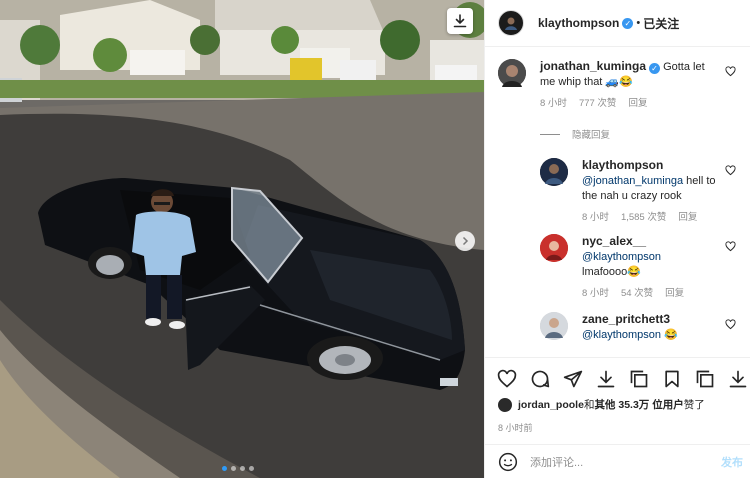 The image size is (750, 478). I want to click on likes-summary: jordan_poole 和 其他 35.3万 位用户 赞了, so click(601, 404).